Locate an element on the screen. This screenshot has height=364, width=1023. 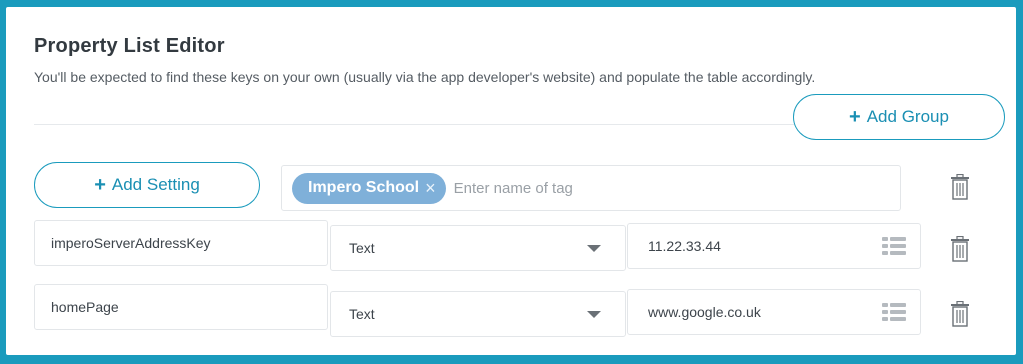
setting-key-value: homePage is located at coordinates (85, 307).